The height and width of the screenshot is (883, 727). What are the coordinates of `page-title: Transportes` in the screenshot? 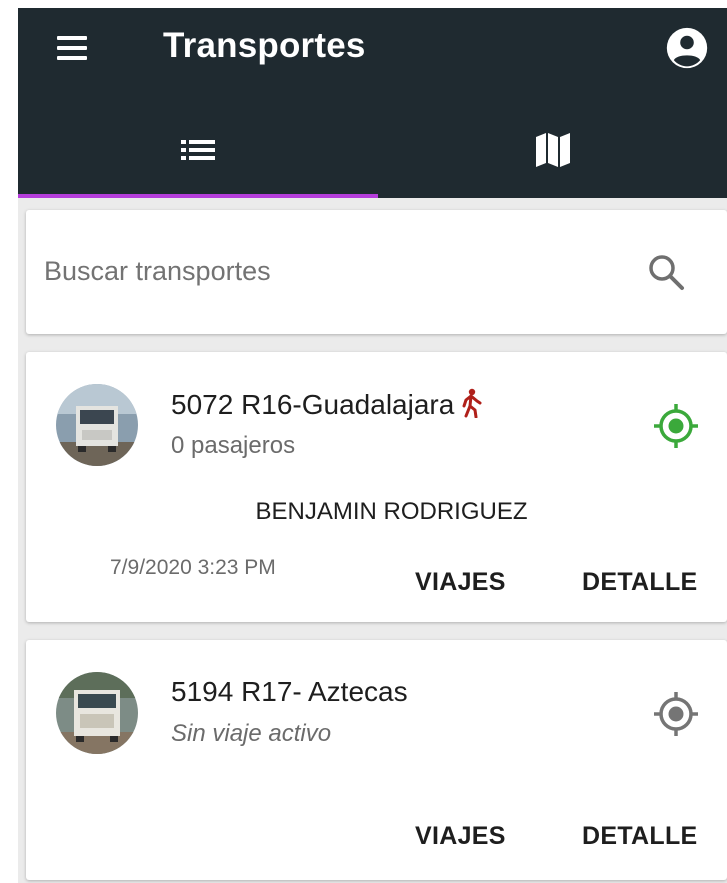 It's located at (264, 45).